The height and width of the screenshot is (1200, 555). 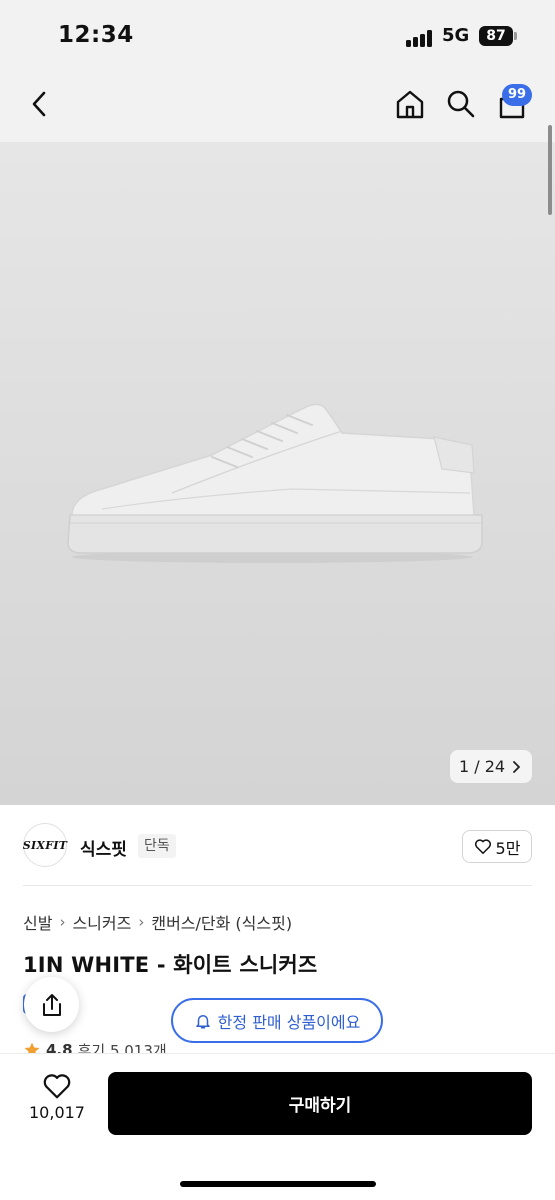 I want to click on breadcrumb-item: 캔버스/단화 (식스핏), so click(x=221, y=922).